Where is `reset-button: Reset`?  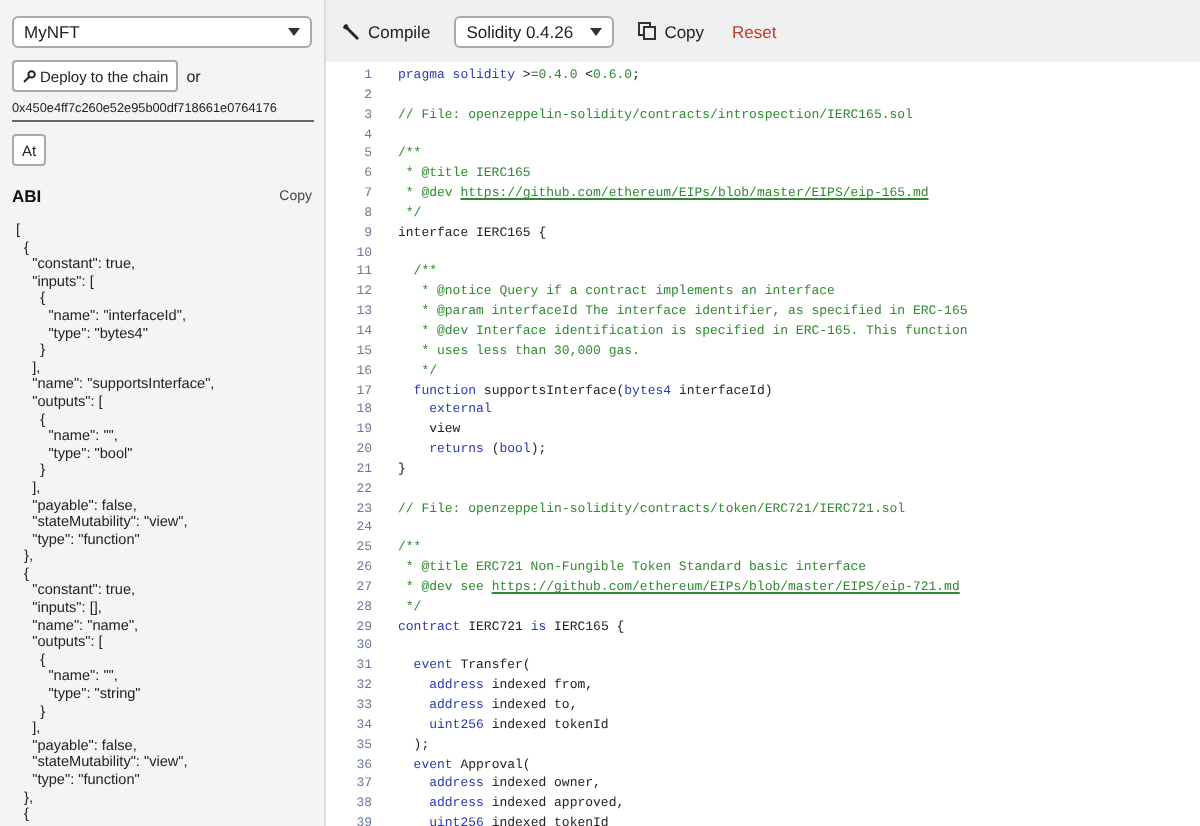 reset-button: Reset is located at coordinates (754, 31).